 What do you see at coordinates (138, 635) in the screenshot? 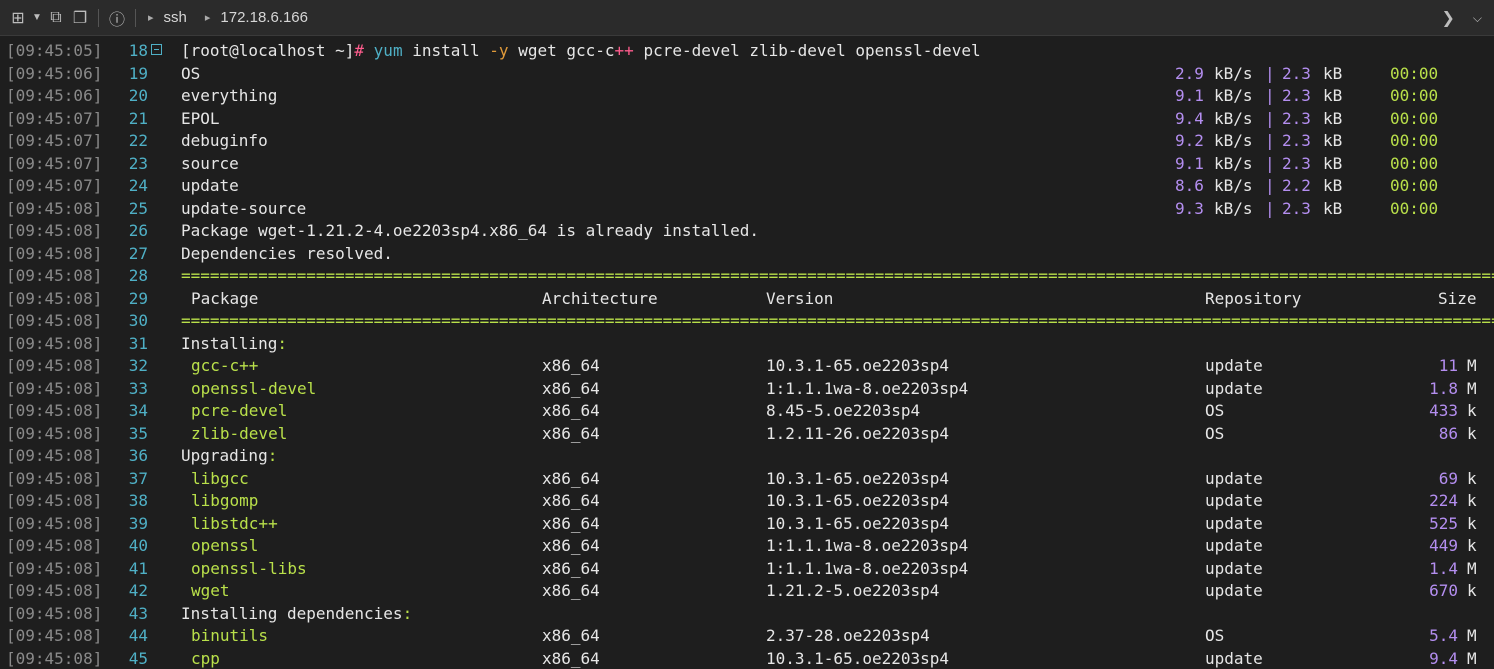
I see `line-number: 44` at bounding box center [138, 635].